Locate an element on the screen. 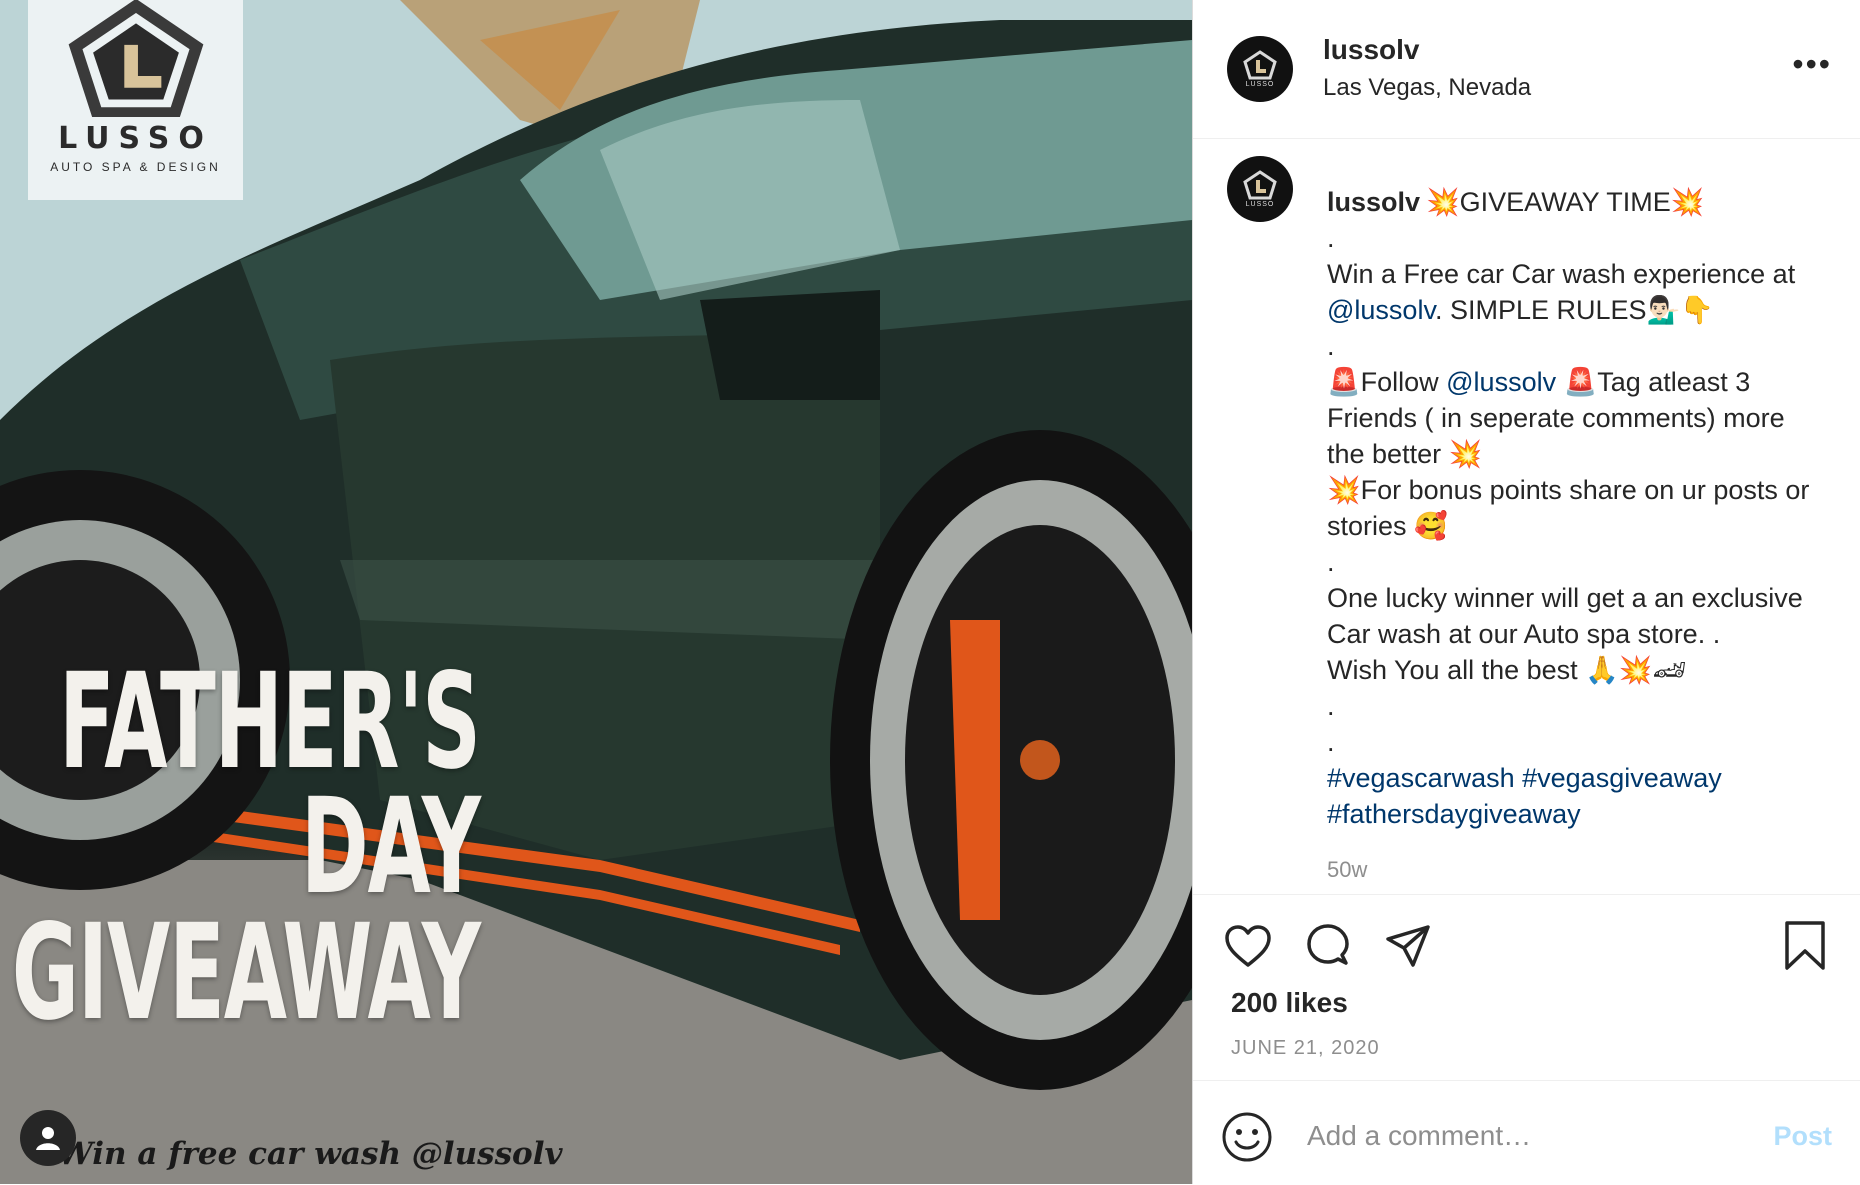 This screenshot has width=1860, height=1185. comment-icon is located at coordinates (1328, 944).